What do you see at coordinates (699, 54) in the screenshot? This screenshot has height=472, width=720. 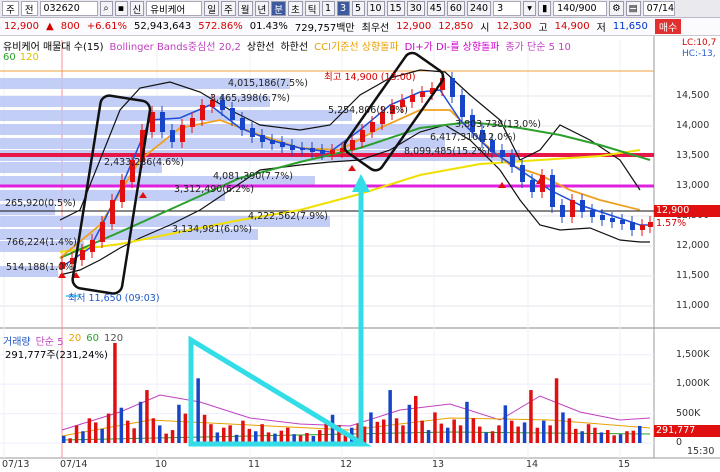 I see `corner-hc: HC:-13,` at bounding box center [699, 54].